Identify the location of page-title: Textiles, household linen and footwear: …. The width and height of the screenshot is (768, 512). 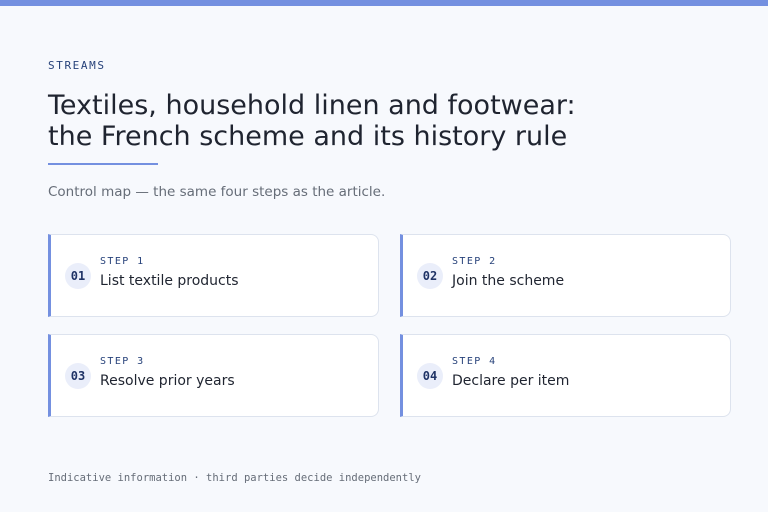
(388, 121).